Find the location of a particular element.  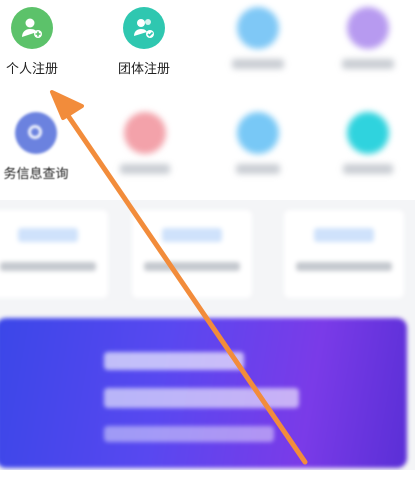

banner-subheadline is located at coordinates (201, 398).